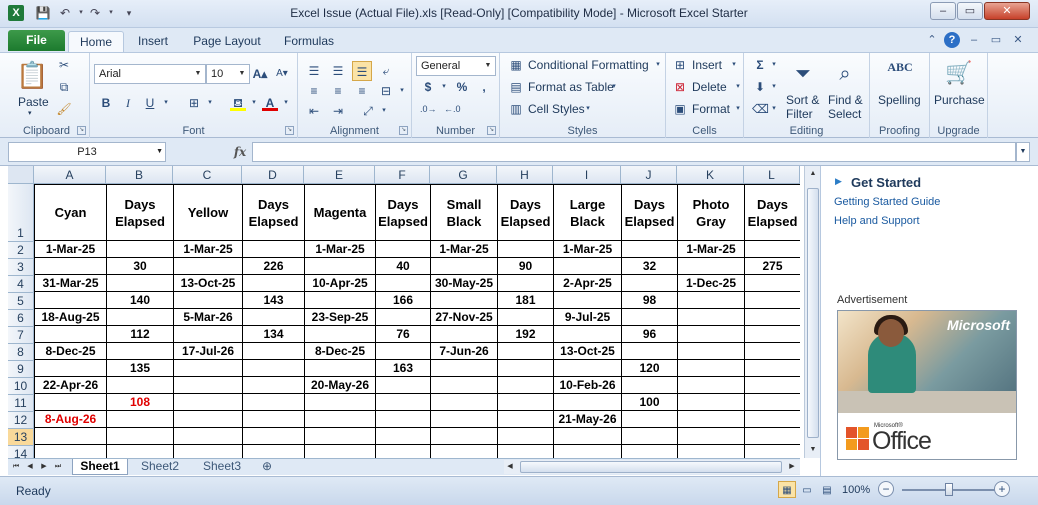 This screenshot has width=1038, height=505. Describe the element at coordinates (70, 283) in the screenshot. I see `cell: 31-Mar-25` at that location.